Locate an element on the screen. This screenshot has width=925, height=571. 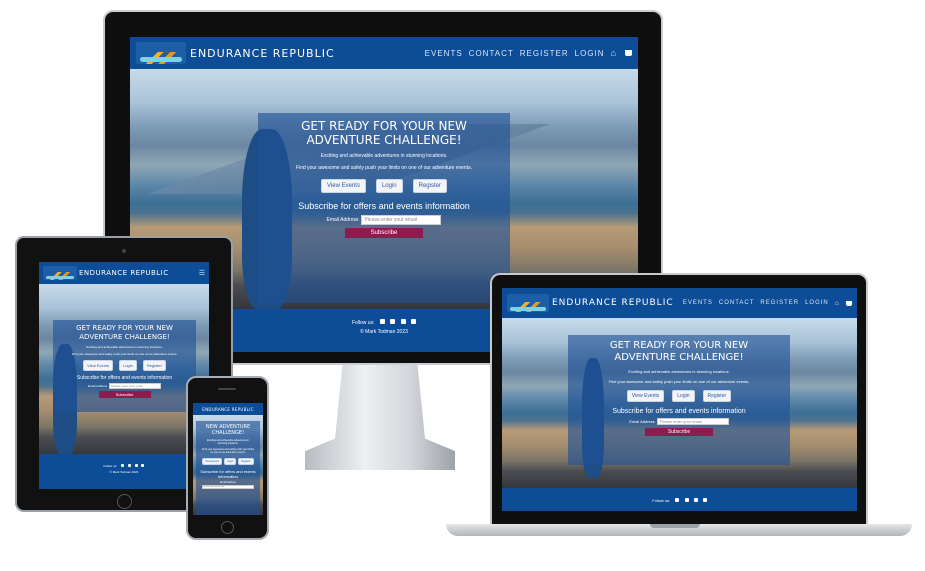
footer: Follow us: © Mark Todman 2023 is located at coordinates (124, 471).